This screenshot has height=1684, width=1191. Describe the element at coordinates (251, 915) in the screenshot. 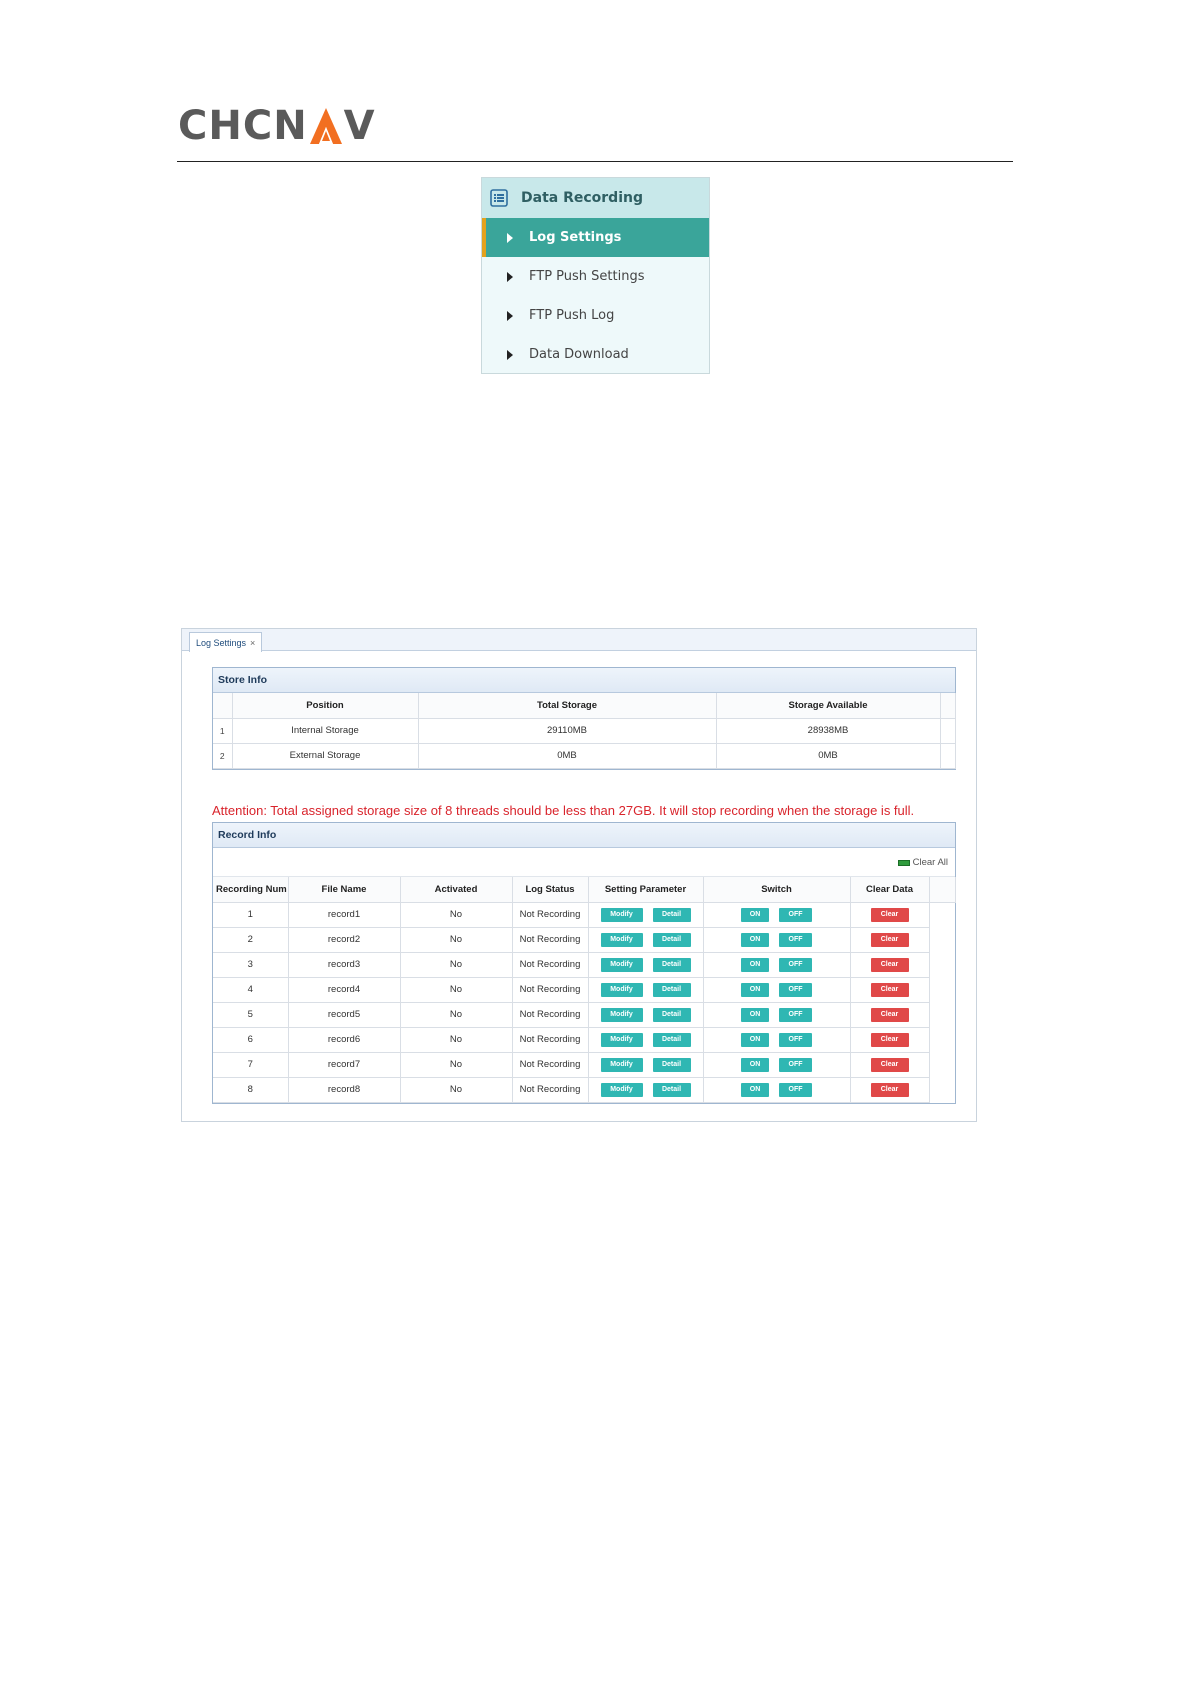

I see `recording-num-cell: 1` at that location.